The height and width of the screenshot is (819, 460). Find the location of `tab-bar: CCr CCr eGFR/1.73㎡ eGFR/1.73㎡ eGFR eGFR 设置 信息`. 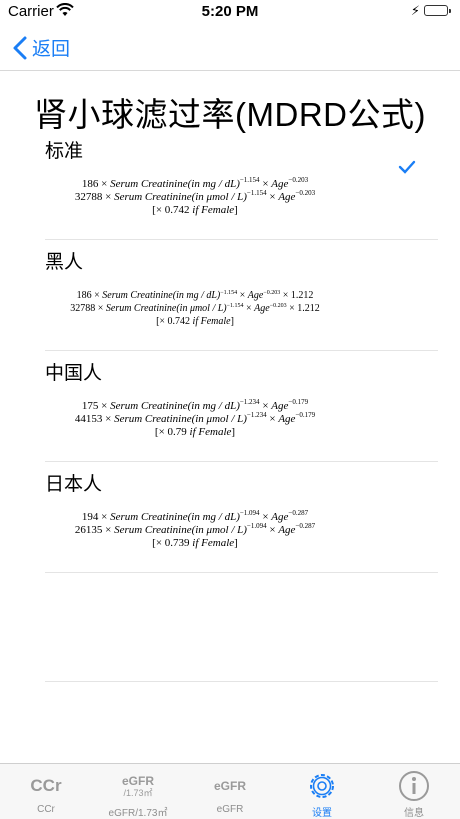

tab-bar: CCr CCr eGFR/1.73㎡ eGFR/1.73㎡ eGFR eGFR 设置 信息 is located at coordinates (230, 791).